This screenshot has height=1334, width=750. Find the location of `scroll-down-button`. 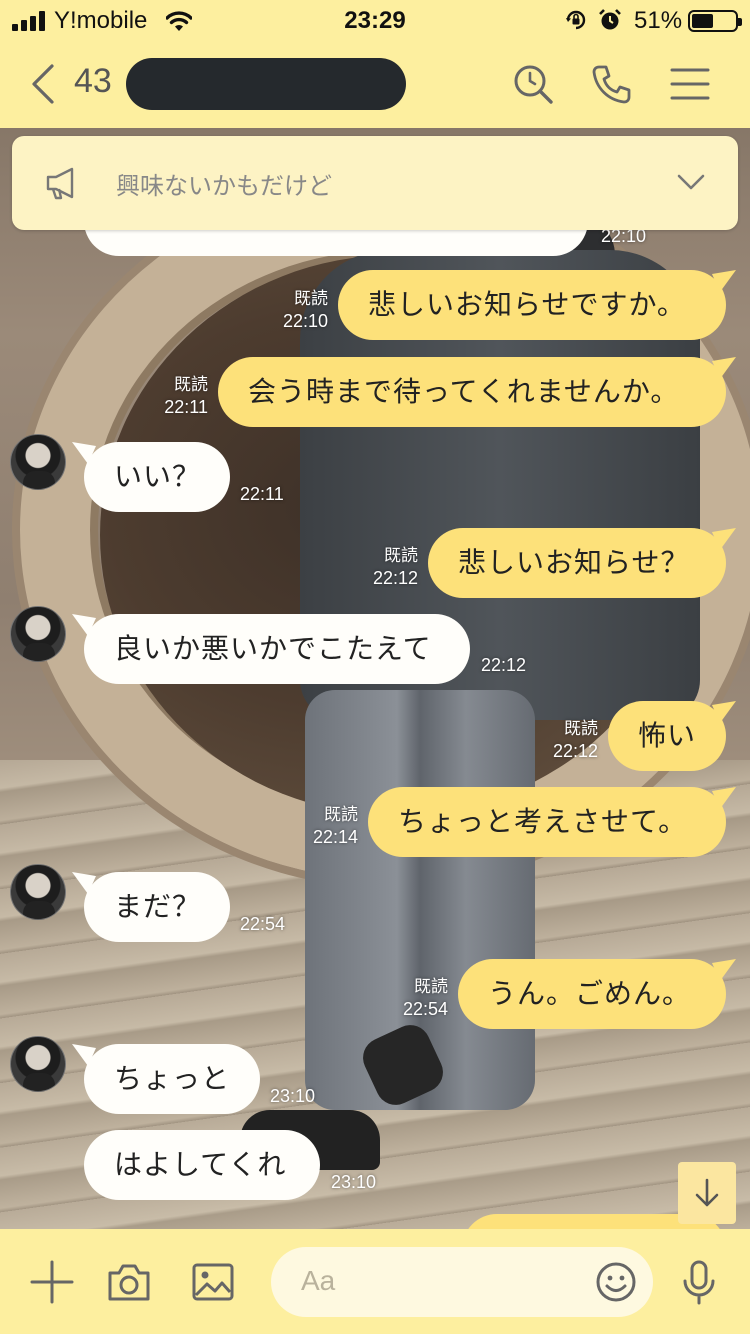

scroll-down-button is located at coordinates (707, 1193).